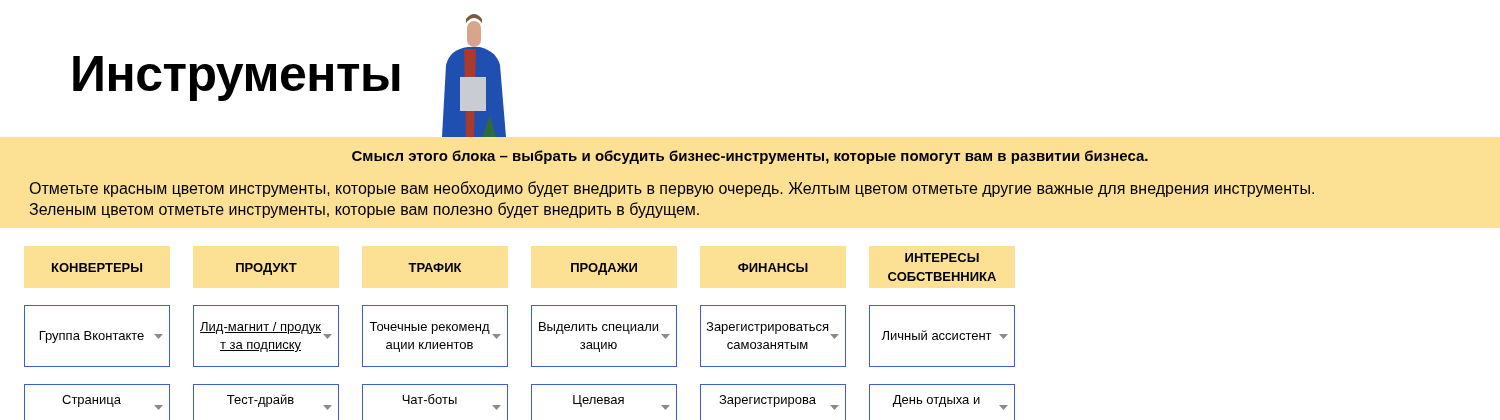 This screenshot has width=1500, height=420. I want to click on dropdown-value: Точечные рекомендации клиентов, so click(429, 336).